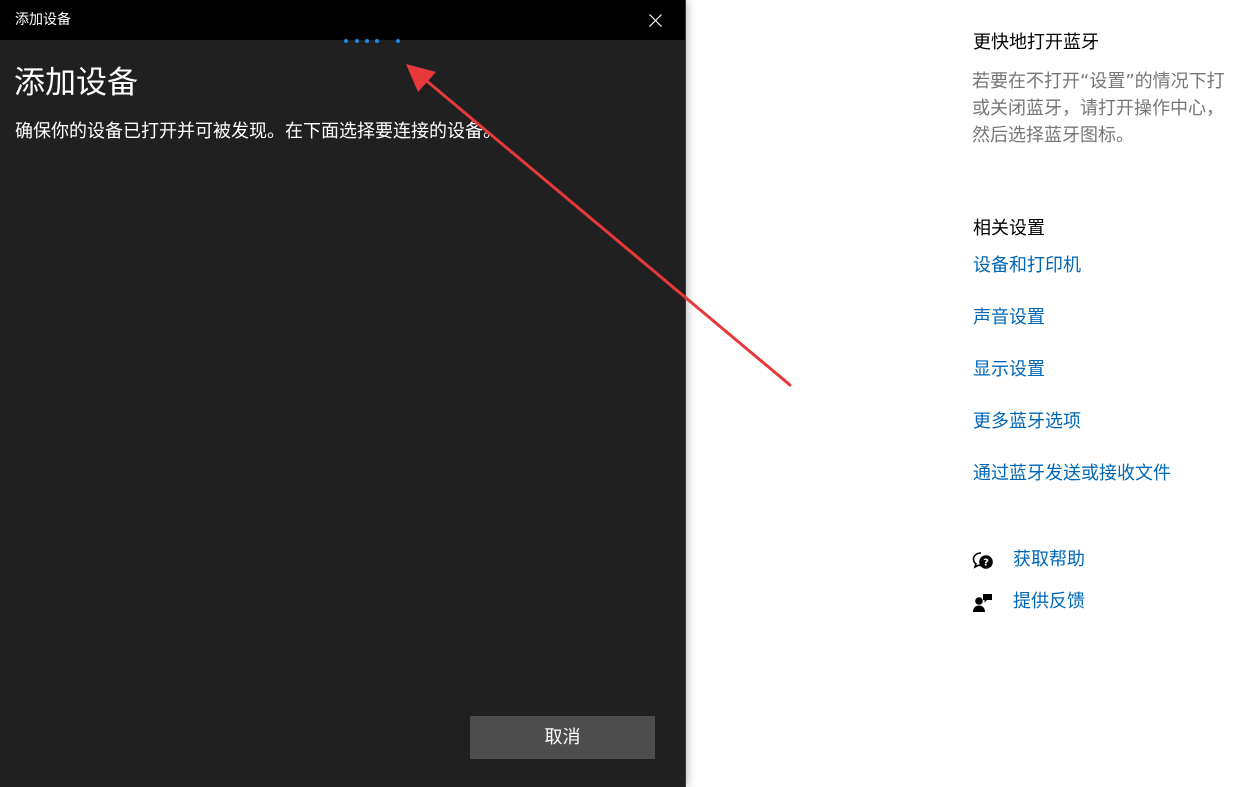 The width and height of the screenshot is (1238, 787). What do you see at coordinates (342, 20) in the screenshot?
I see `dialog-titlebar: 添加设备` at bounding box center [342, 20].